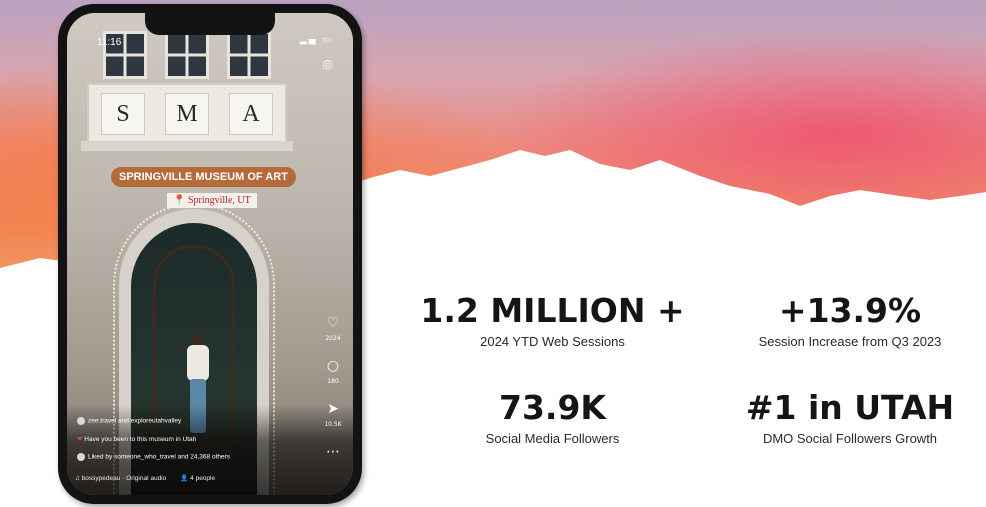 The height and width of the screenshot is (507, 986). Describe the element at coordinates (120, 478) in the screenshot. I see `audio-label: ♫ bossypedeau · Original audio` at that location.